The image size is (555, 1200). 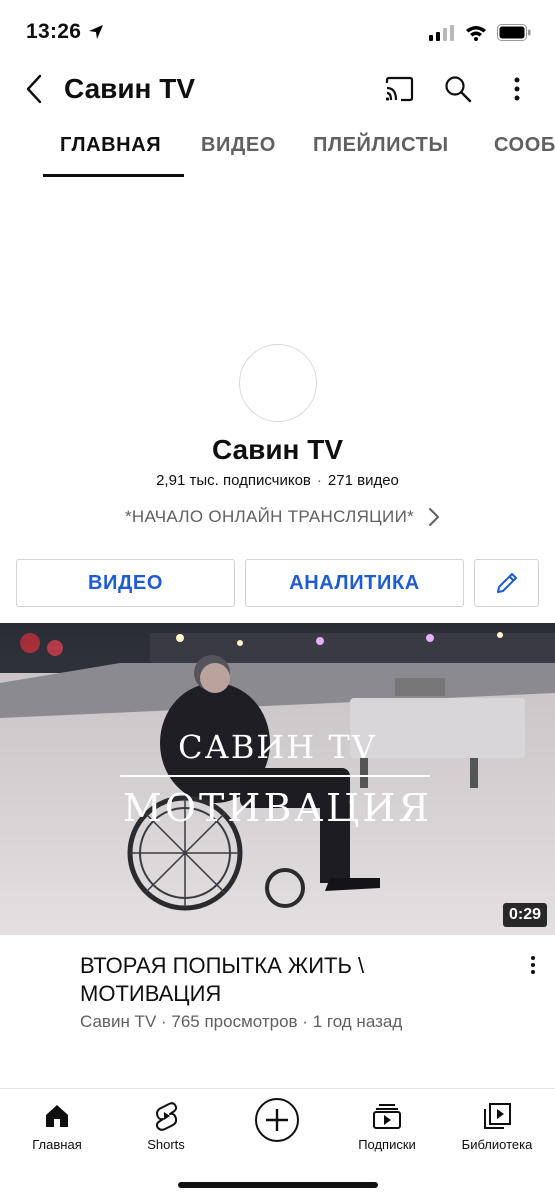 I want to click on clock: 13:26, so click(x=54, y=31).